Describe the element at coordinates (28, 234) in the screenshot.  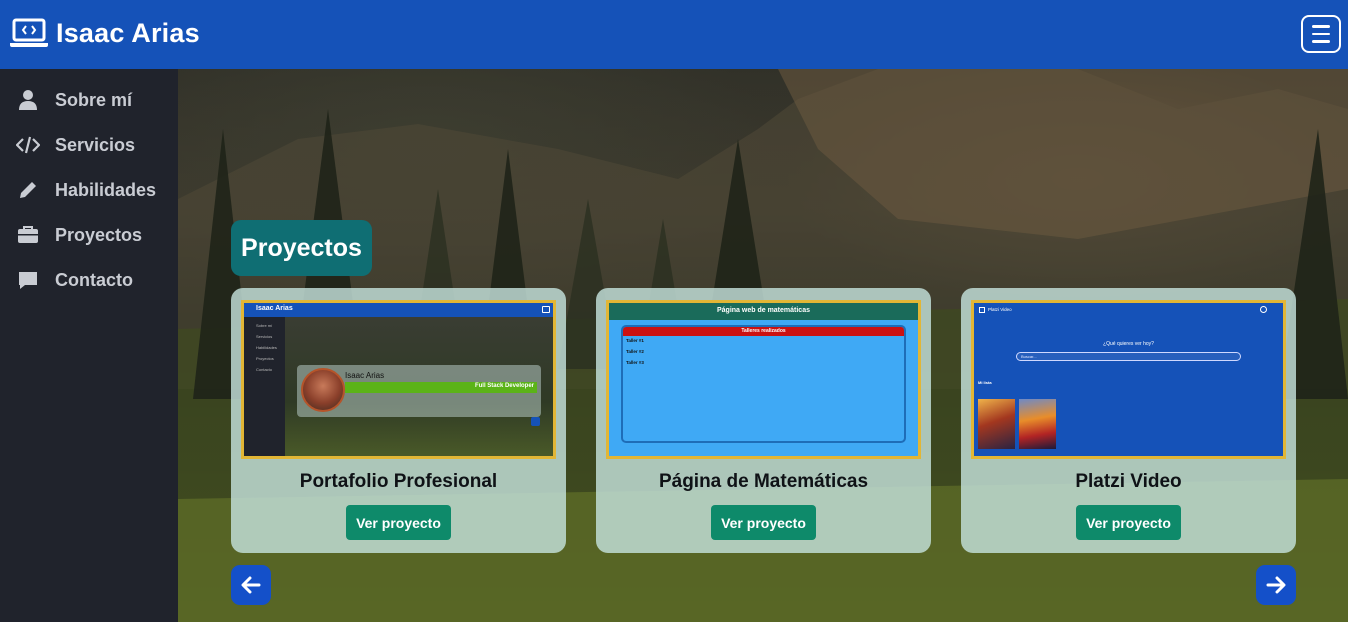
I see `briefcase-icon` at that location.